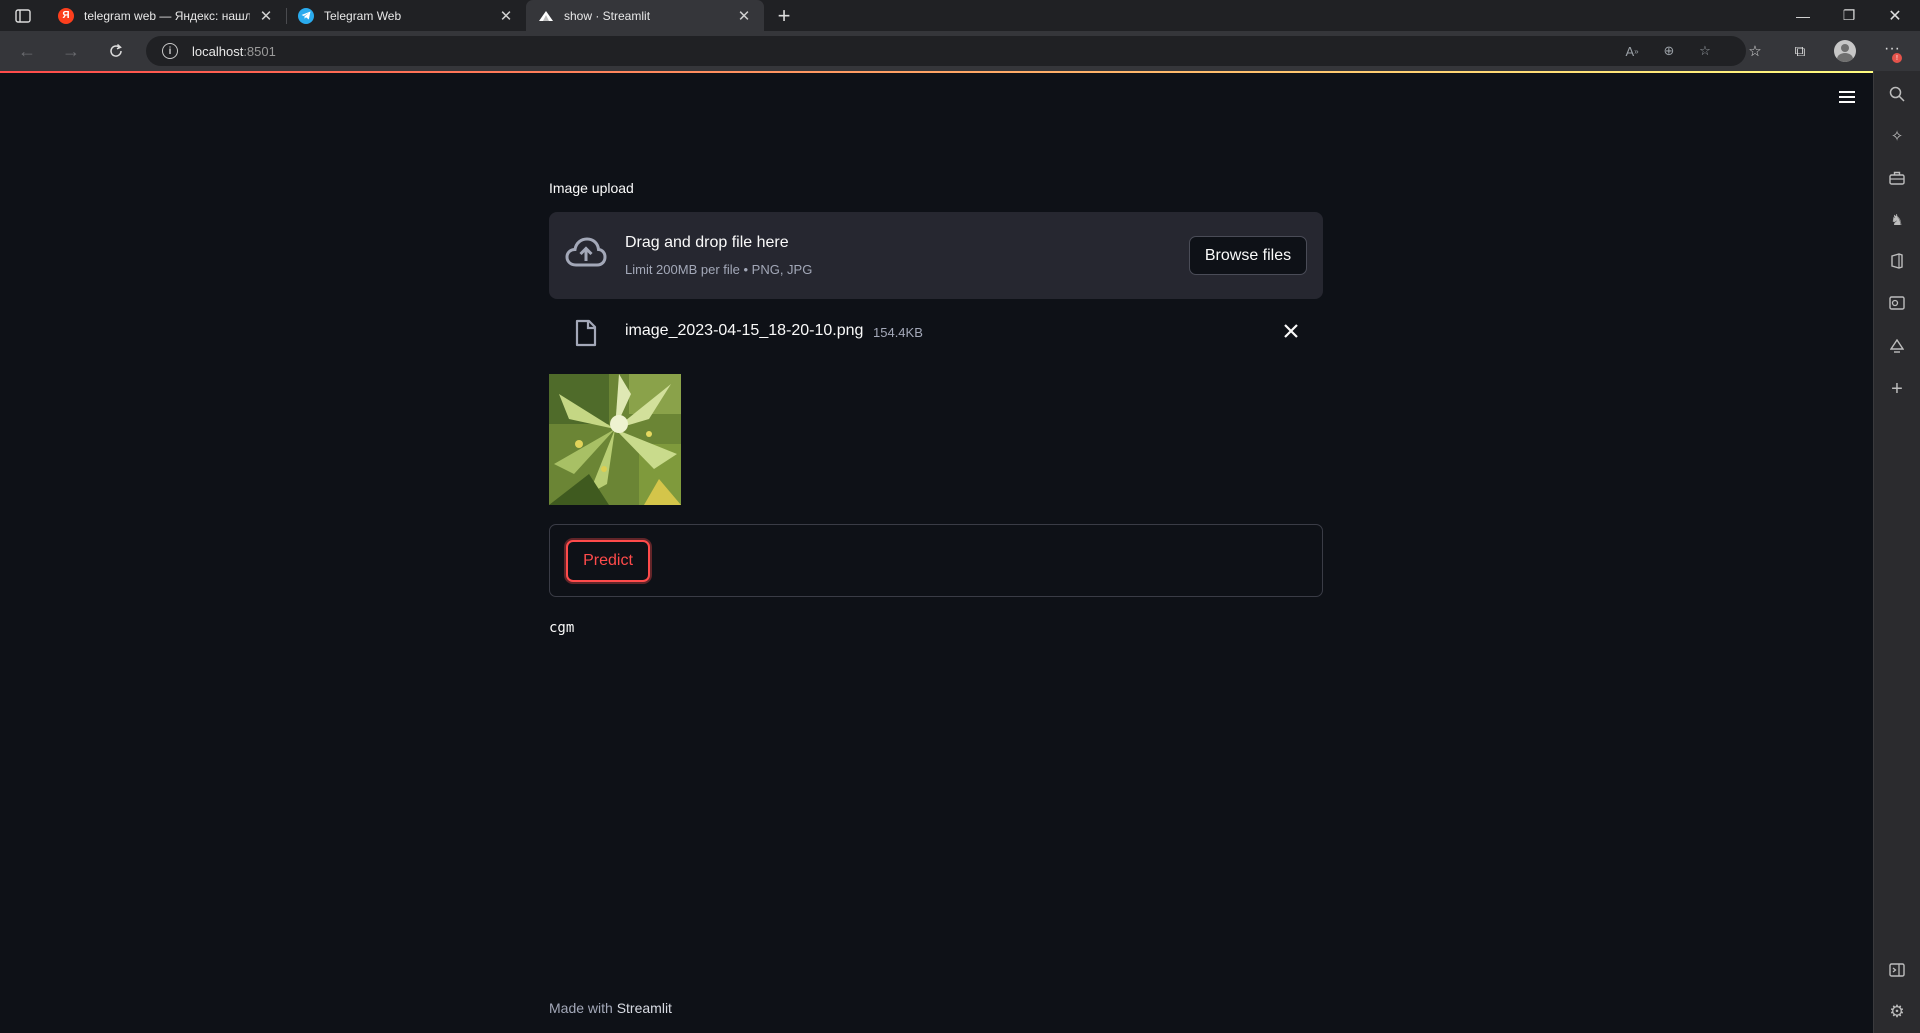 The width and height of the screenshot is (1920, 1033). What do you see at coordinates (707, 242) in the screenshot?
I see `dropzone-title: Drag and drop file here` at bounding box center [707, 242].